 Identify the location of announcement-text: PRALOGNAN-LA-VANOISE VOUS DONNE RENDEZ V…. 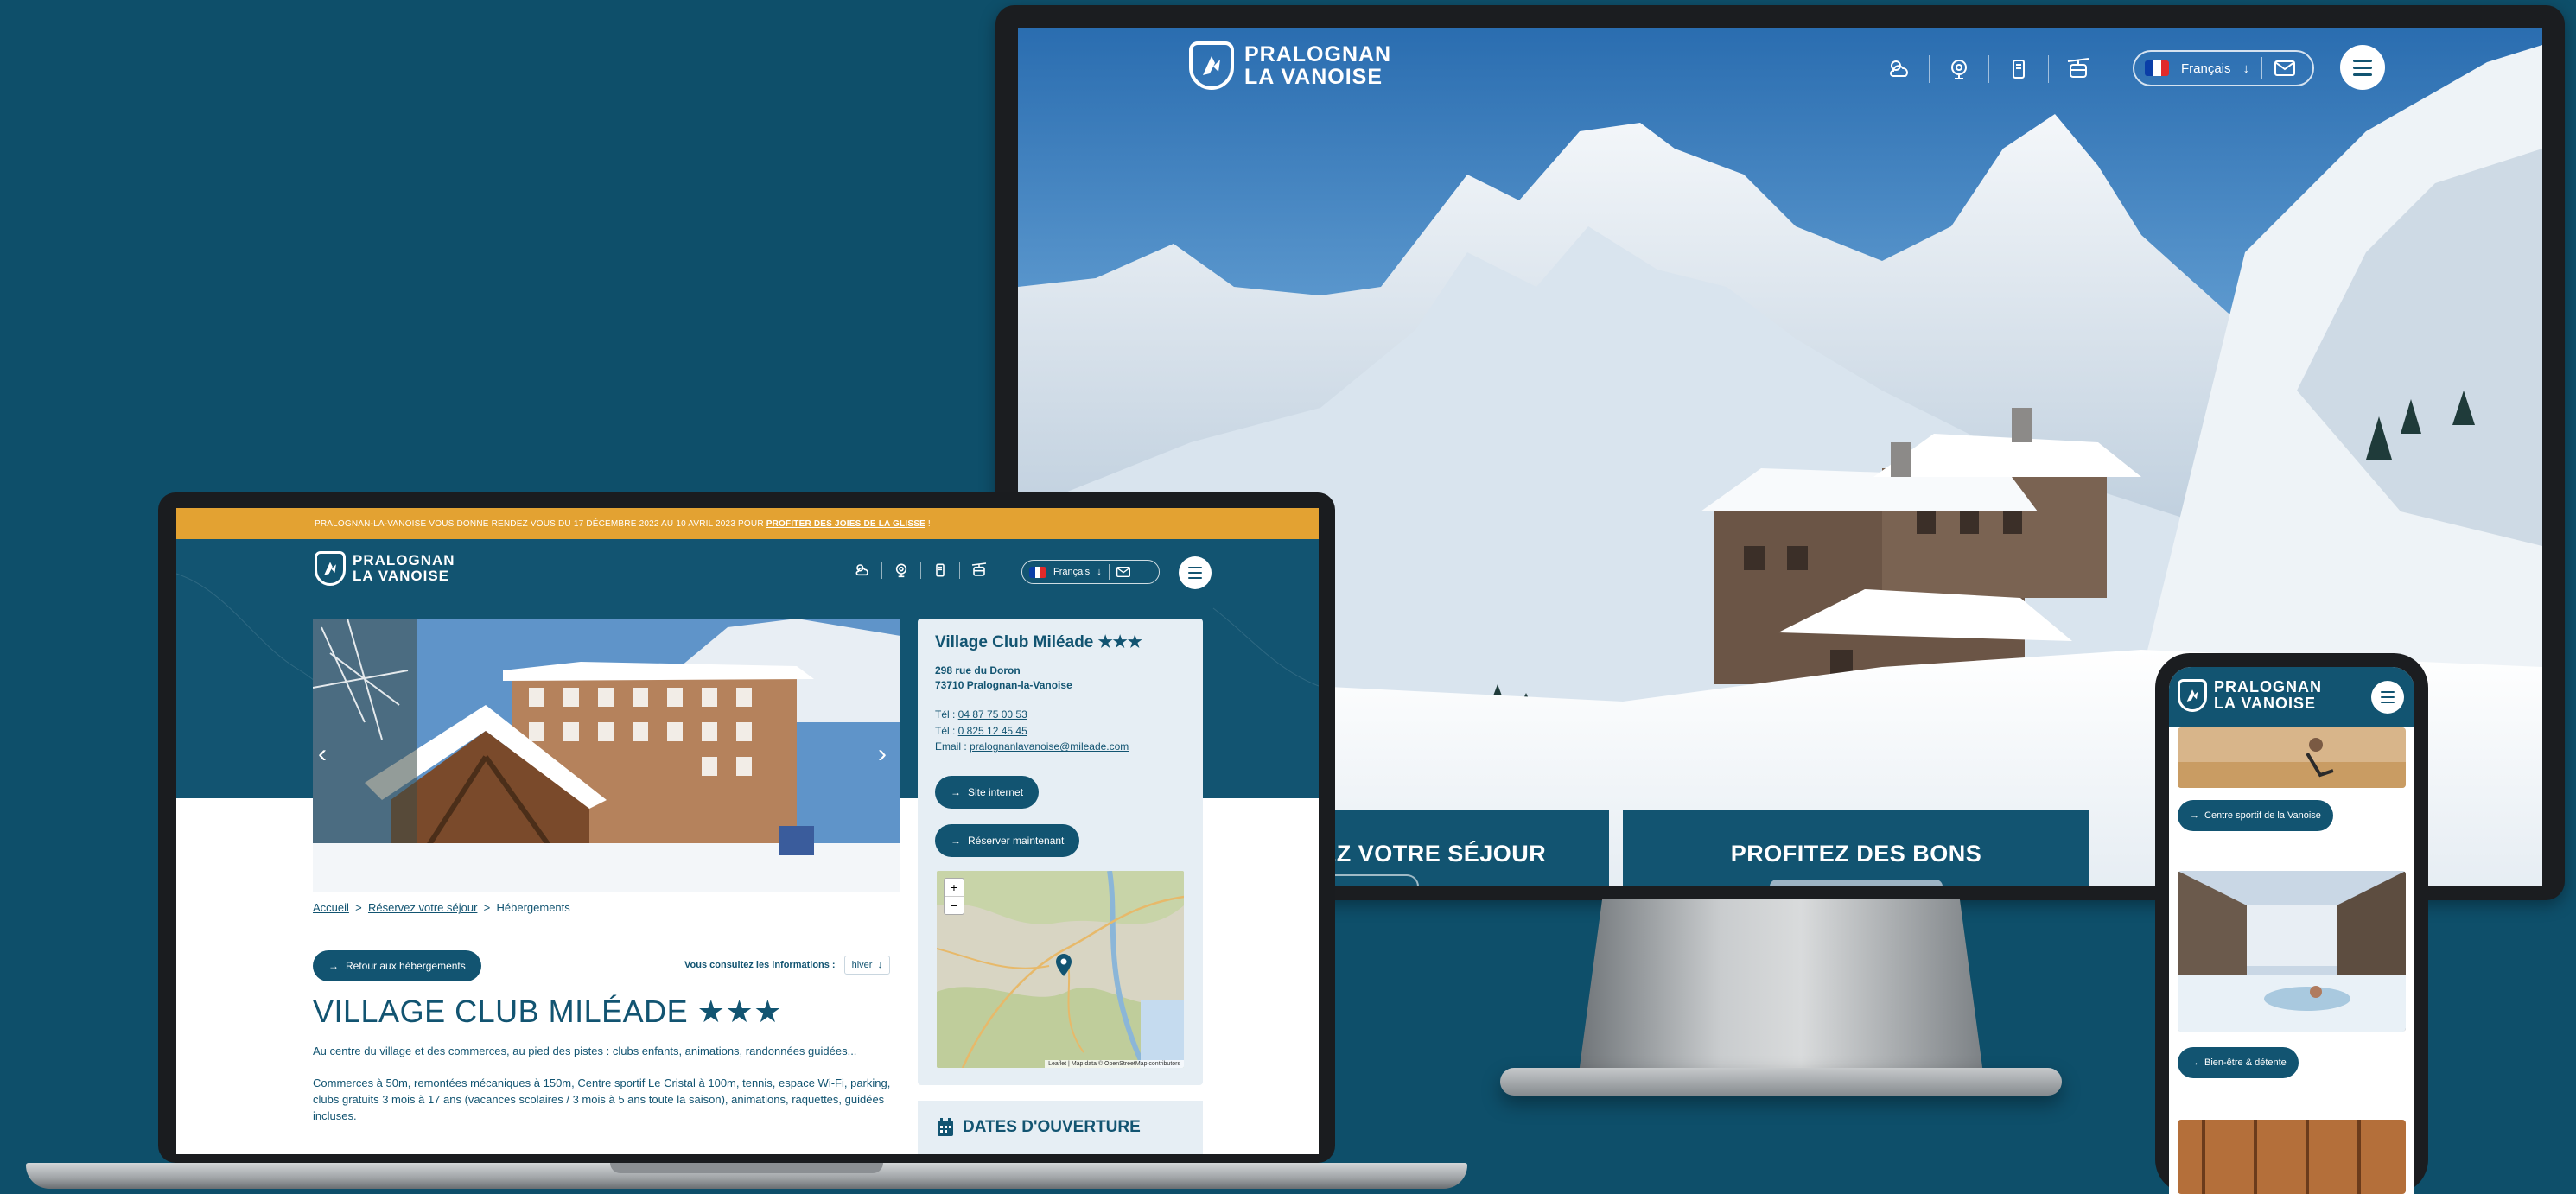
(539, 523).